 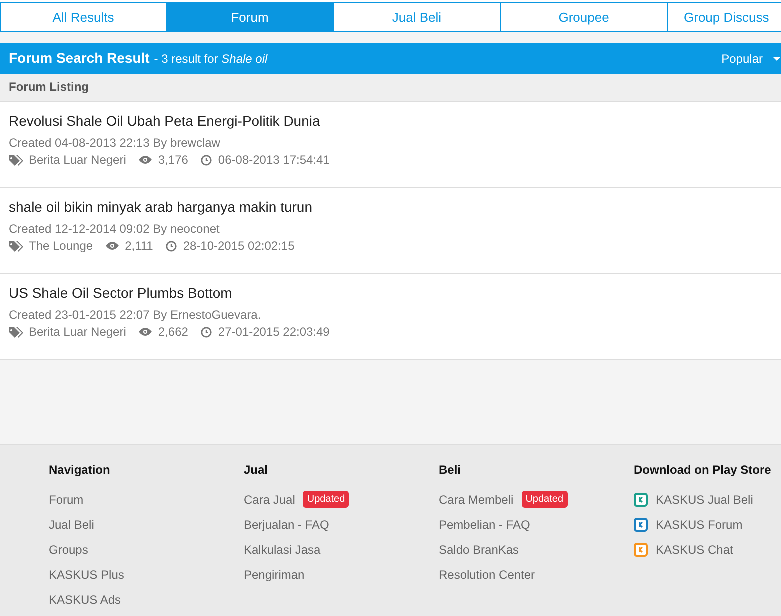 What do you see at coordinates (79, 58) in the screenshot?
I see `result-title: Forum Search Result` at bounding box center [79, 58].